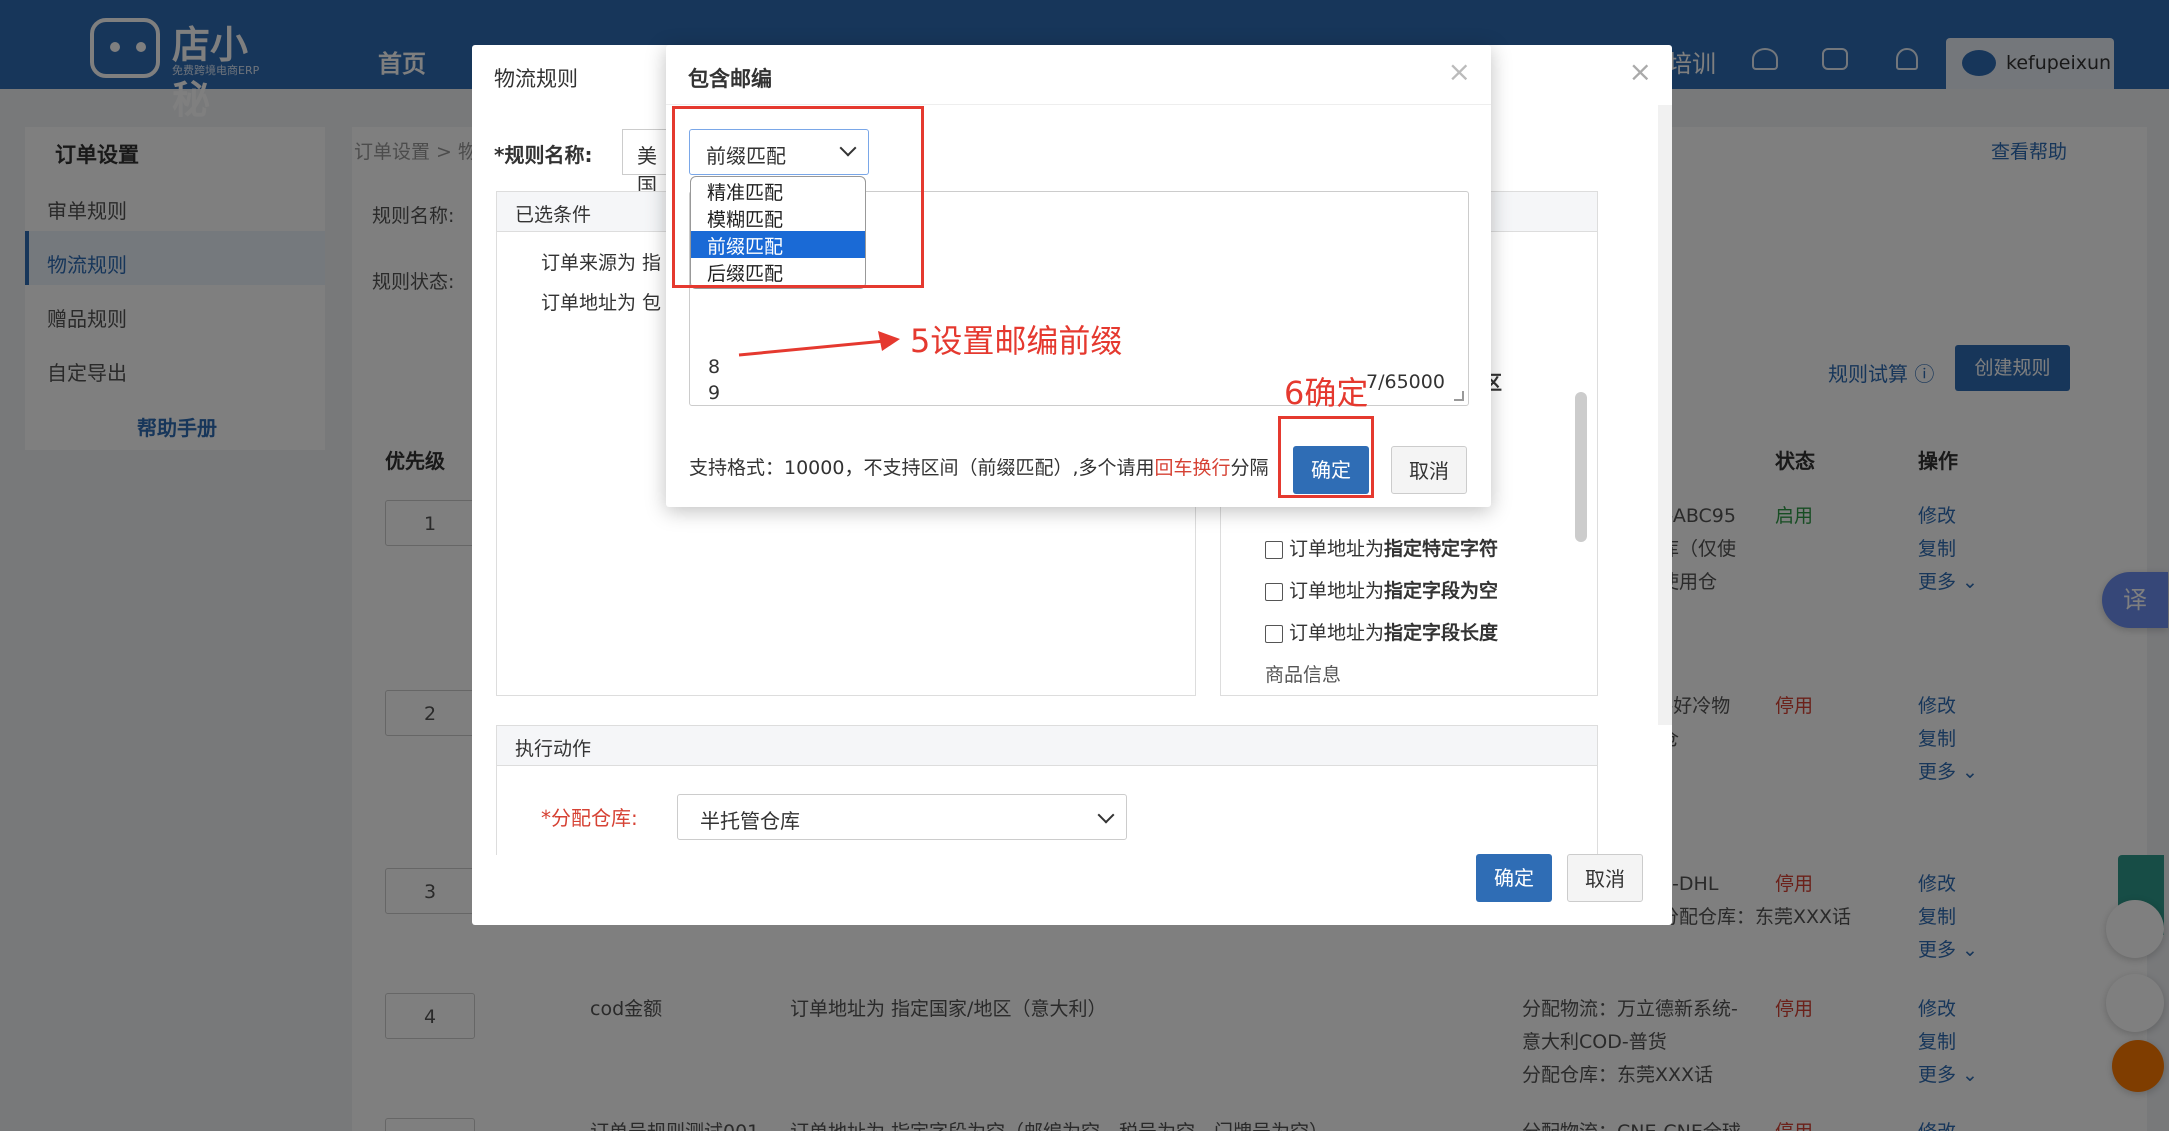  What do you see at coordinates (1381, 589) in the screenshot?
I see `option-field-empty: 订单地址为指定字段为空` at bounding box center [1381, 589].